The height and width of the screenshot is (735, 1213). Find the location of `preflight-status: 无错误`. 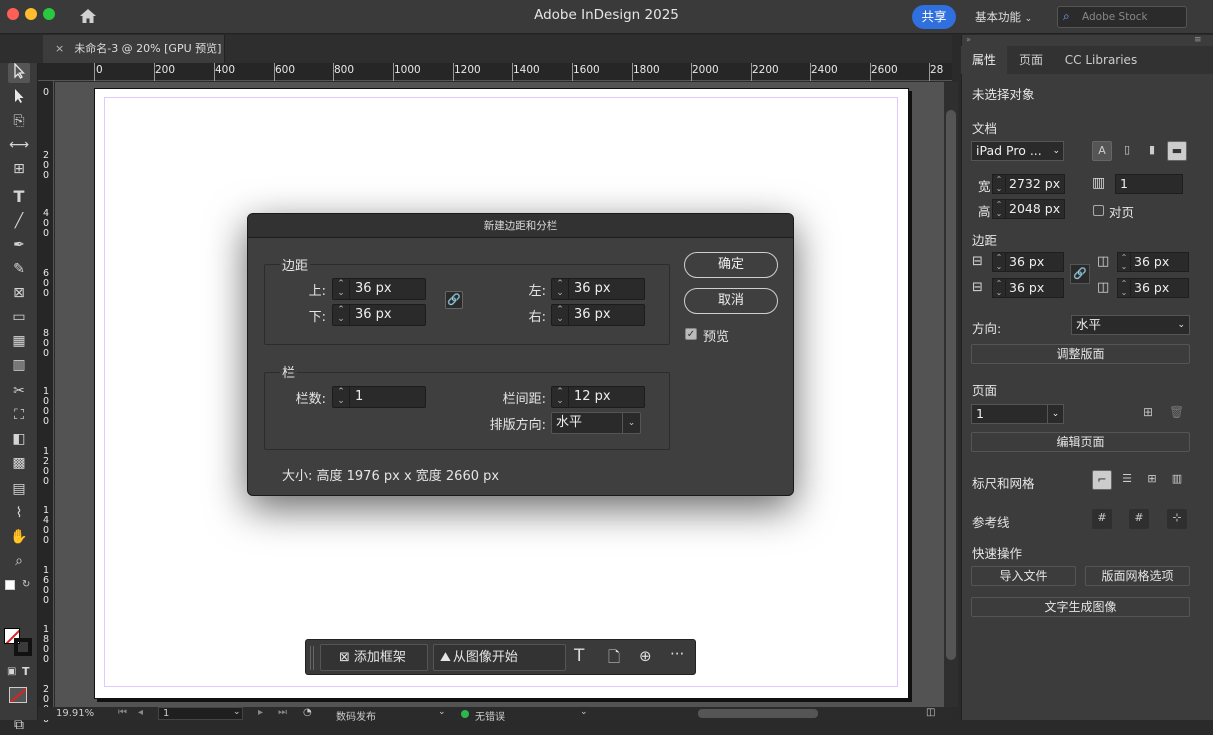

preflight-status: 无错误 is located at coordinates (490, 715).